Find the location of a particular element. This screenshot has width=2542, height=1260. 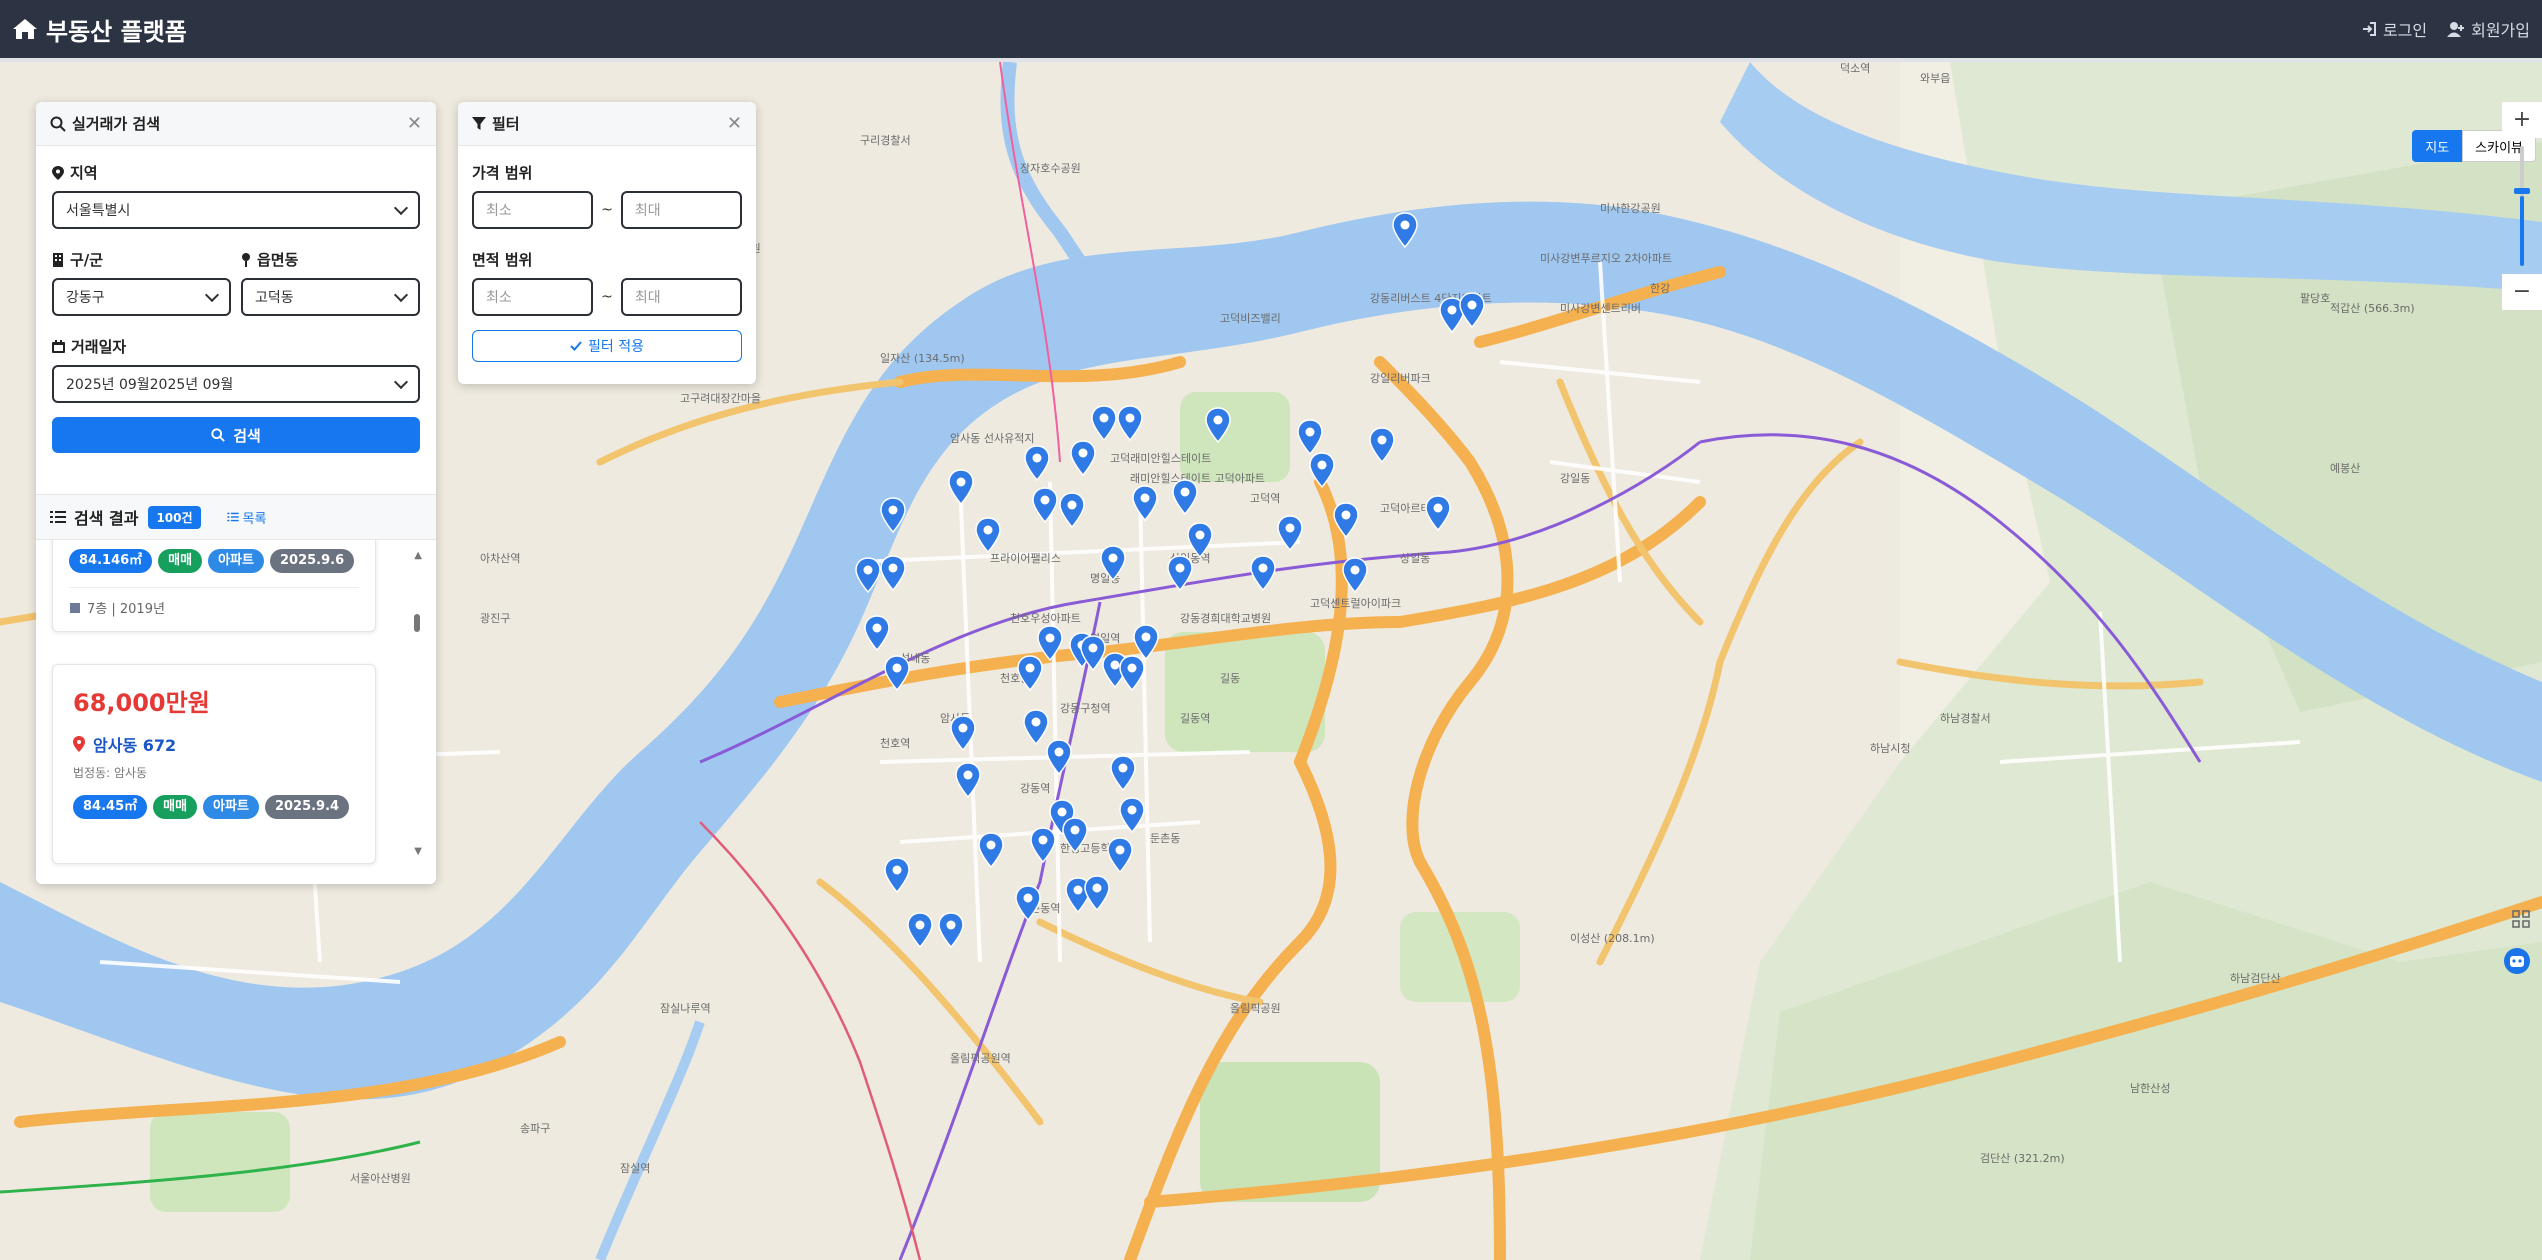

building-icon is located at coordinates (58, 259).